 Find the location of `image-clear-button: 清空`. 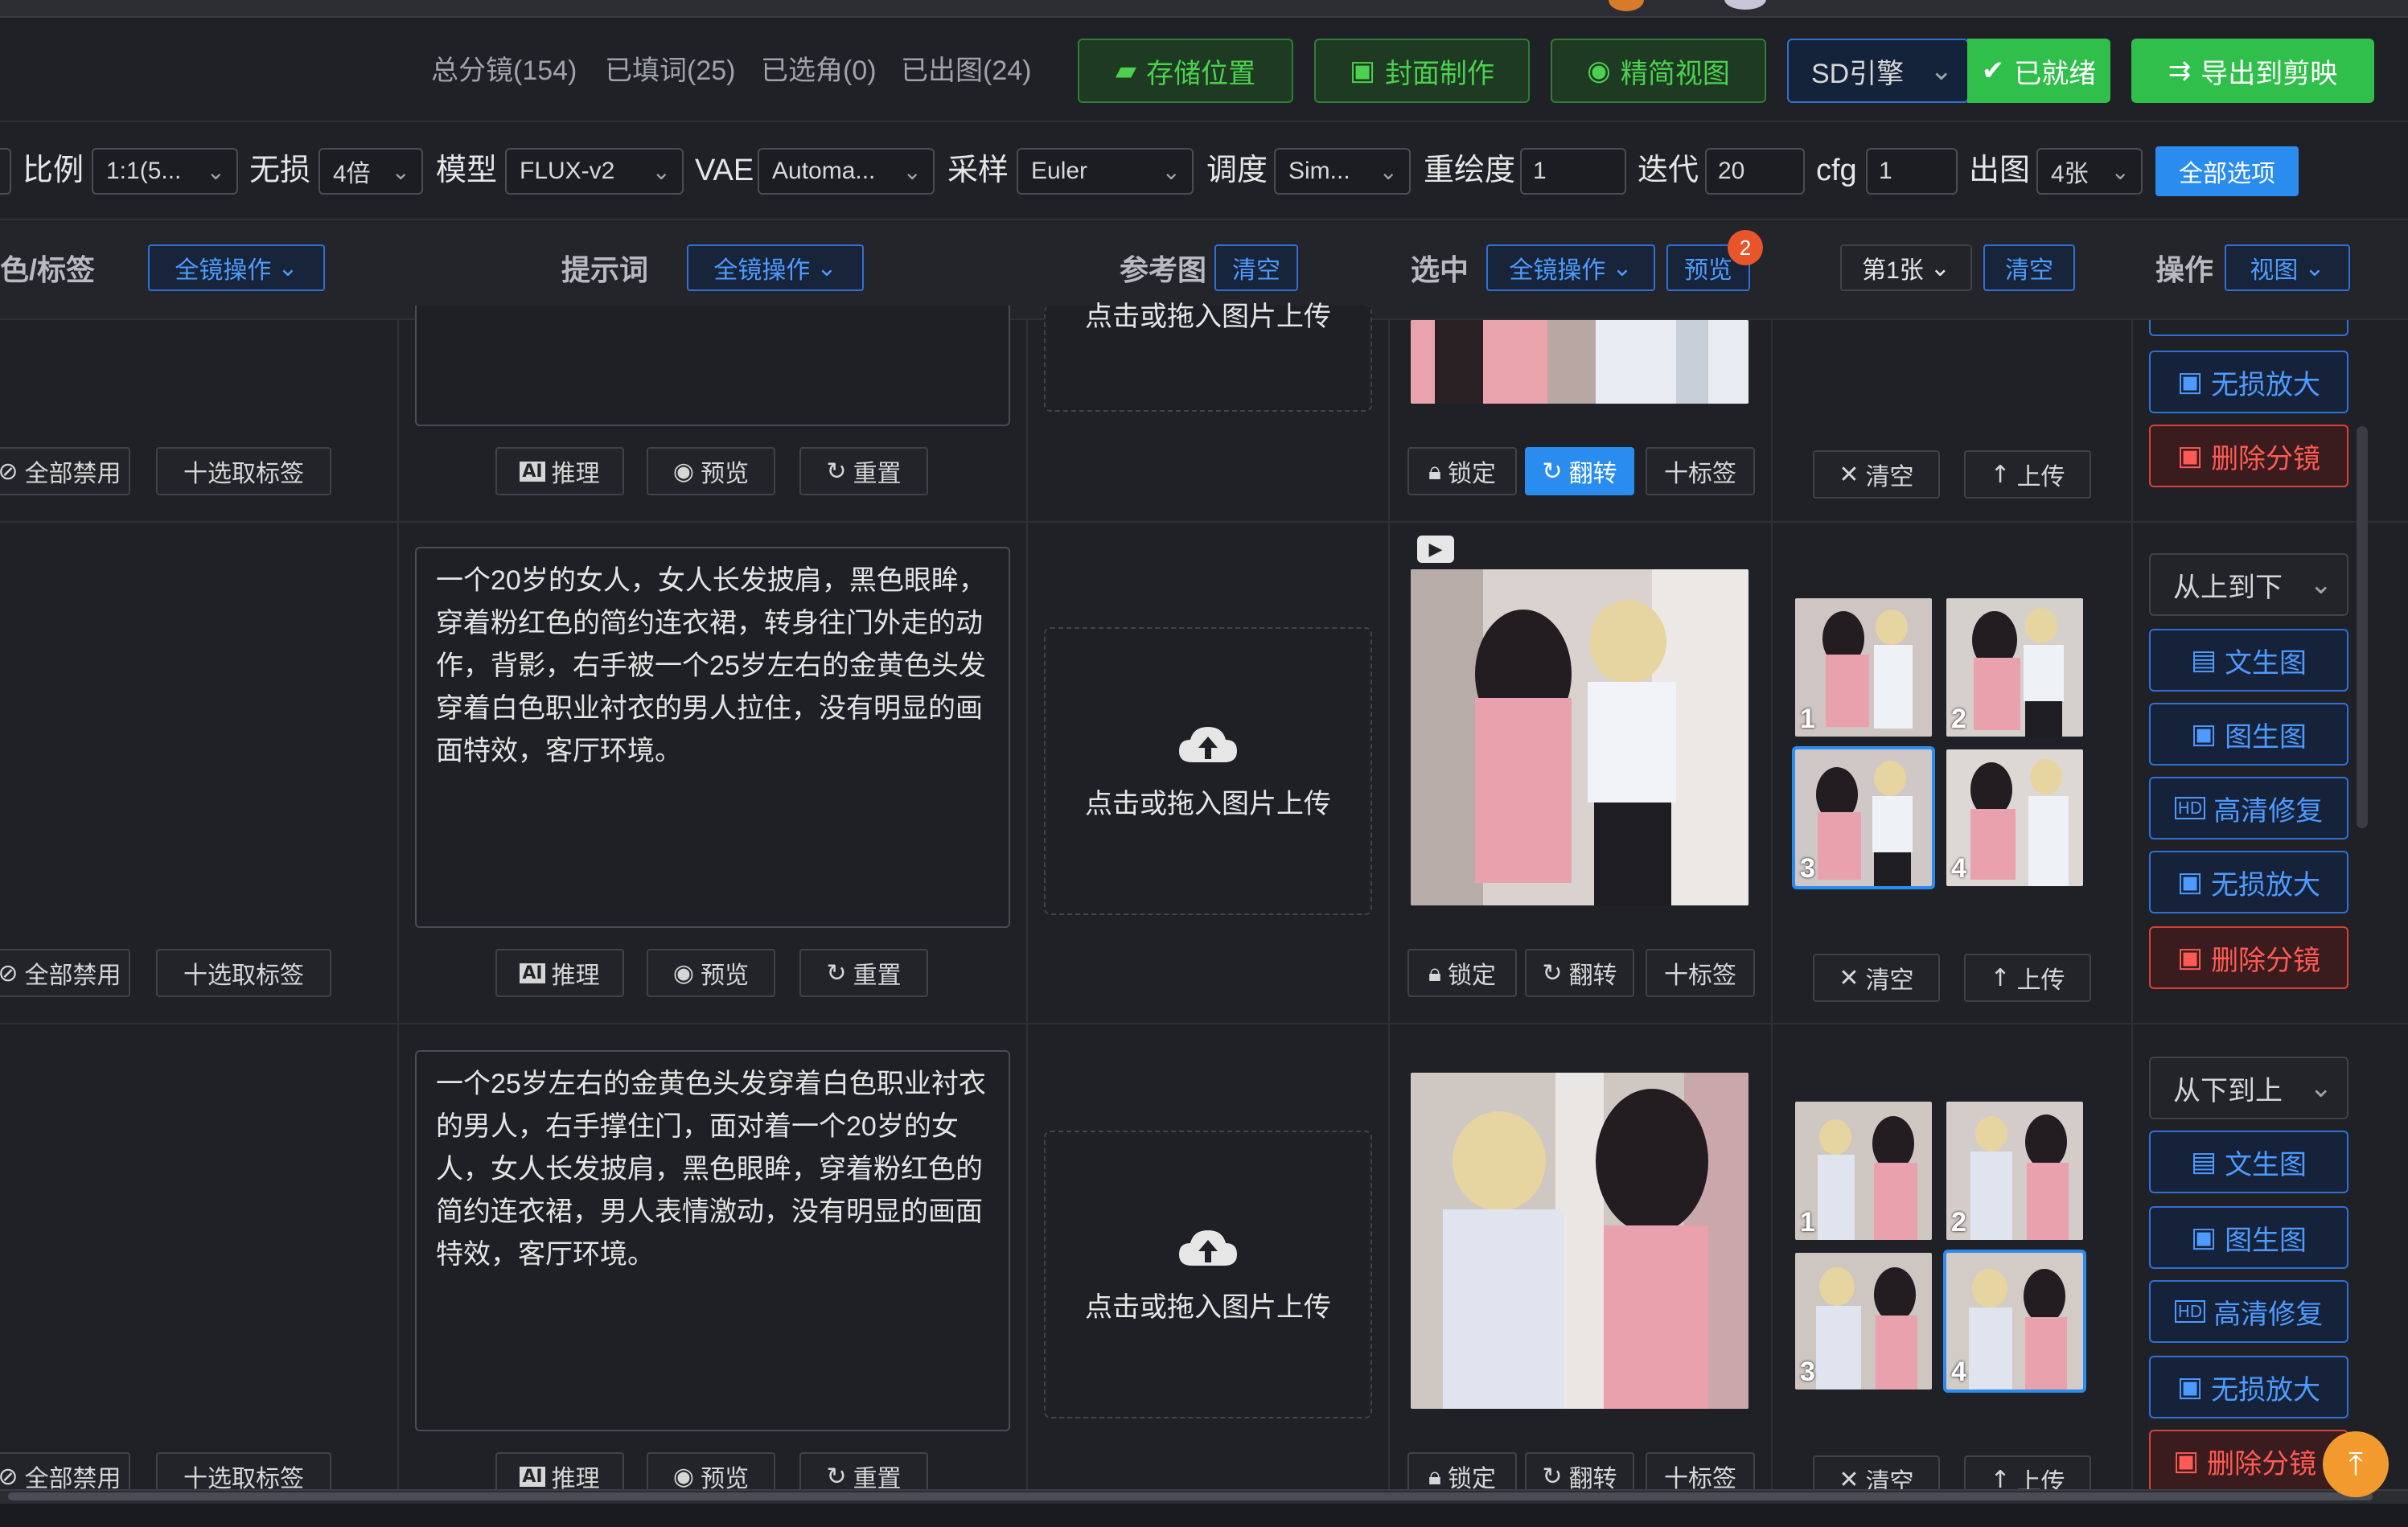

image-clear-button: 清空 is located at coordinates (2029, 267).